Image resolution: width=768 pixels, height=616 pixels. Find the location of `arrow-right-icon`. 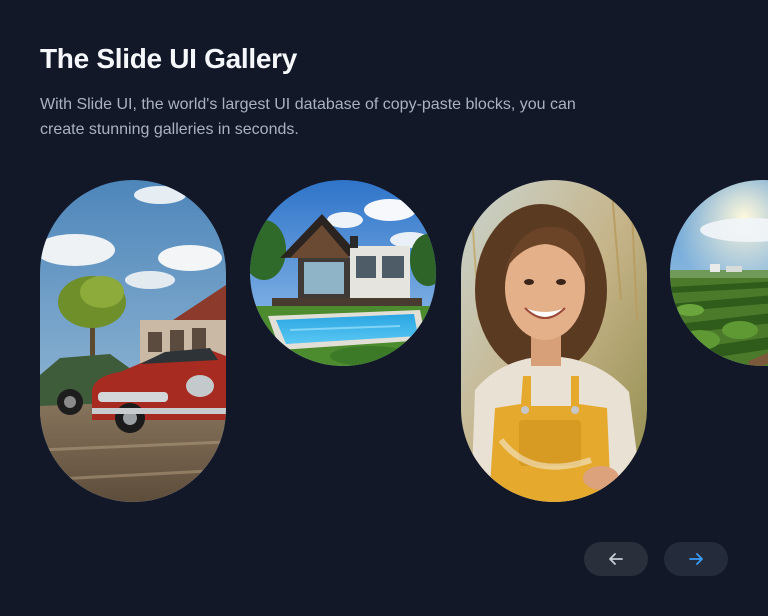

arrow-right-icon is located at coordinates (696, 559).